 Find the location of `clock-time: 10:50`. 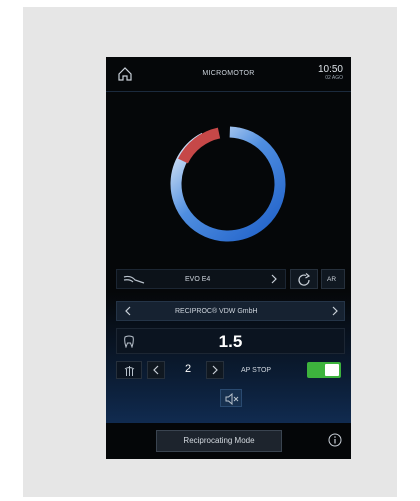

clock-time: 10:50 is located at coordinates (330, 69).